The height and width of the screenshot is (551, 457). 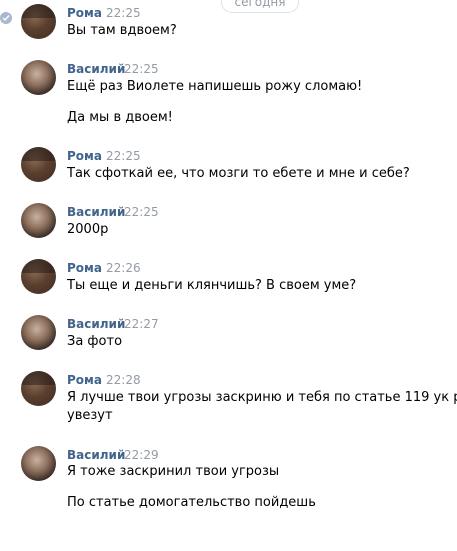 What do you see at coordinates (120, 117) in the screenshot?
I see `message-text: Да мы в двоем!` at bounding box center [120, 117].